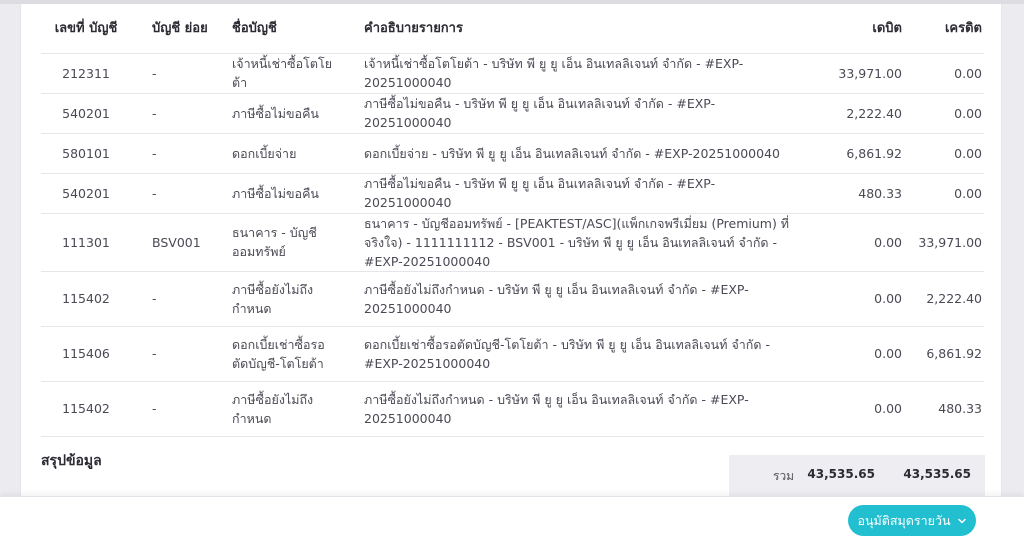  I want to click on sub-account-cell: BSV001, so click(171, 242).